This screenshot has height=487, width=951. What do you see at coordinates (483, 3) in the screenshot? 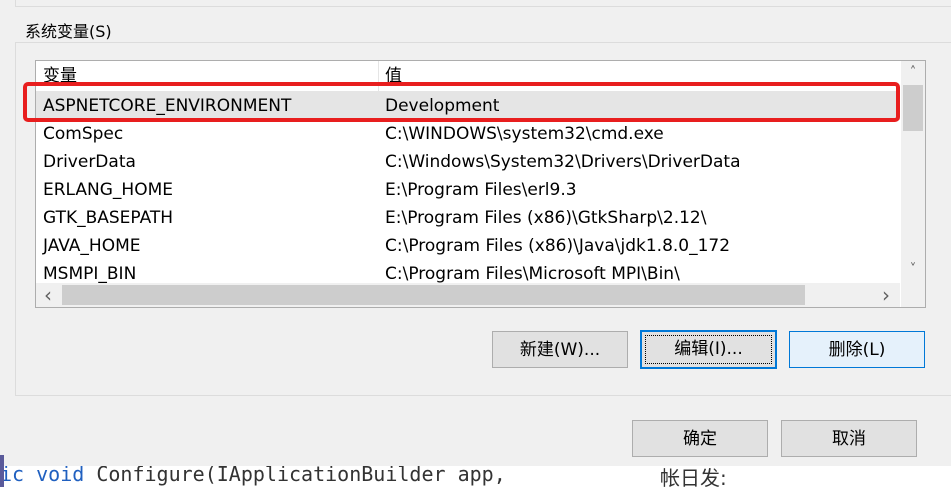
I see `upper-groupbox-frame` at bounding box center [483, 3].